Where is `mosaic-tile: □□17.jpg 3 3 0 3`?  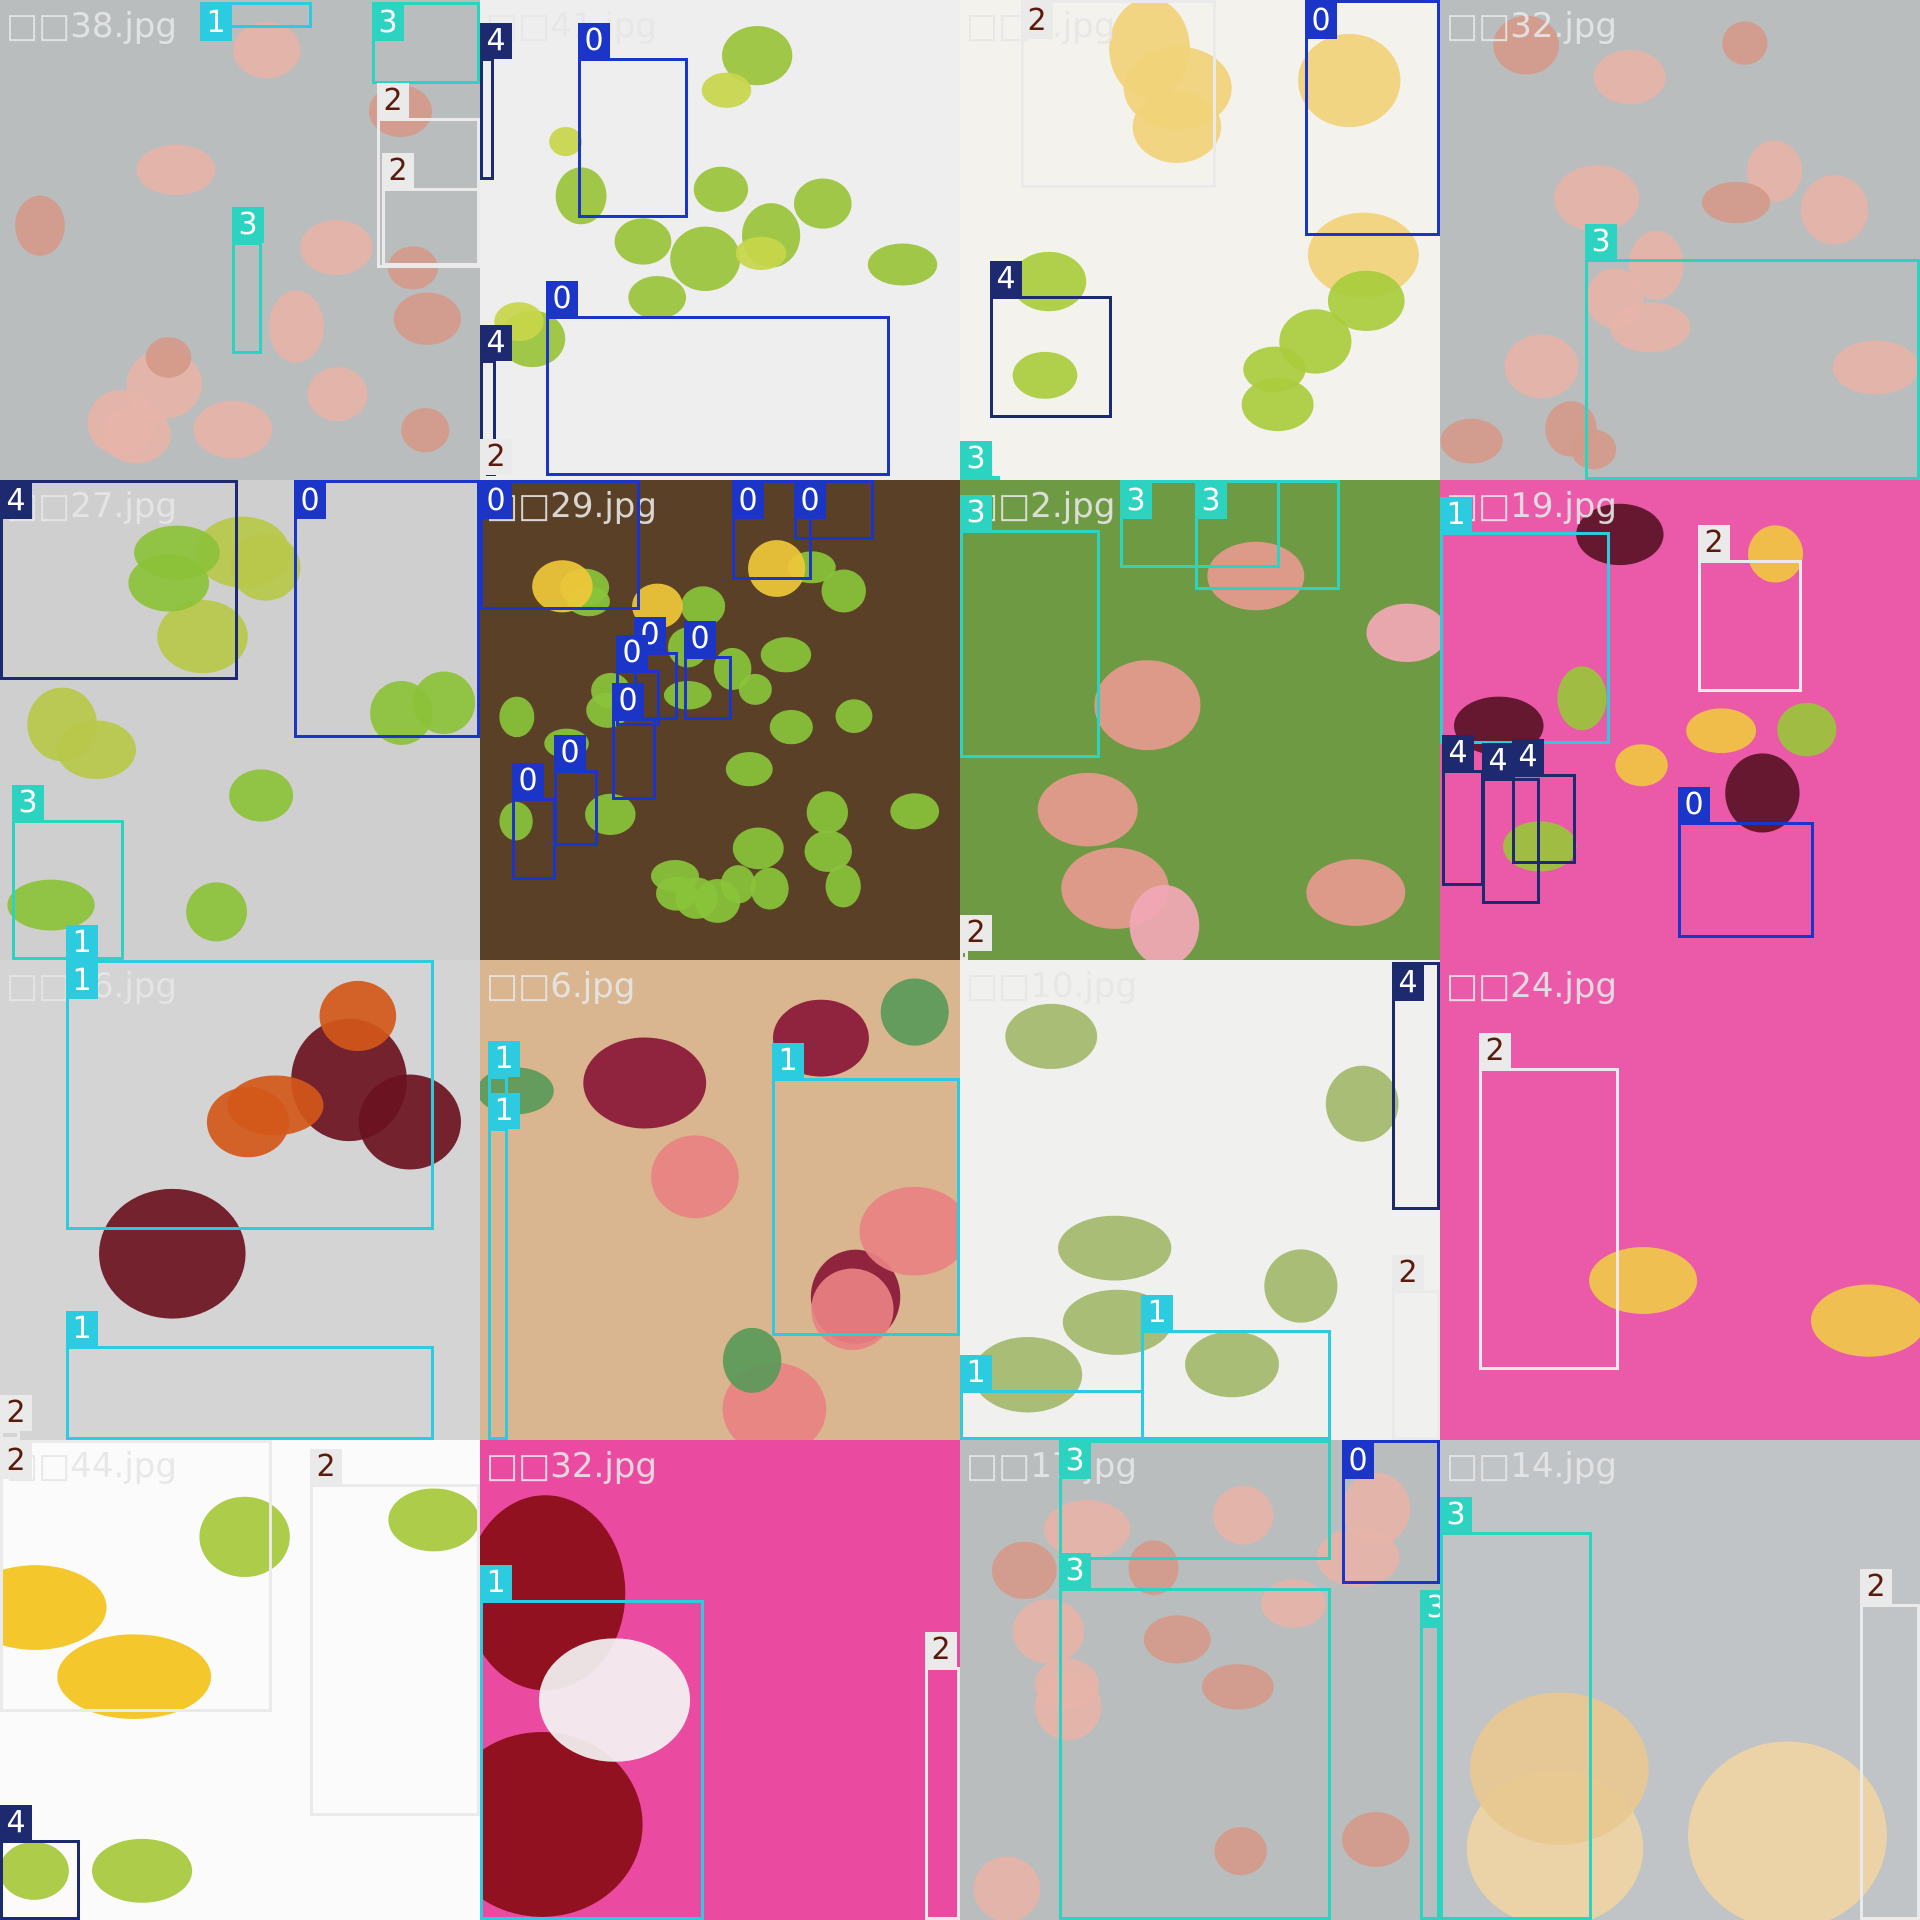
mosaic-tile: □□17.jpg 3 3 0 3 is located at coordinates (1200, 1680).